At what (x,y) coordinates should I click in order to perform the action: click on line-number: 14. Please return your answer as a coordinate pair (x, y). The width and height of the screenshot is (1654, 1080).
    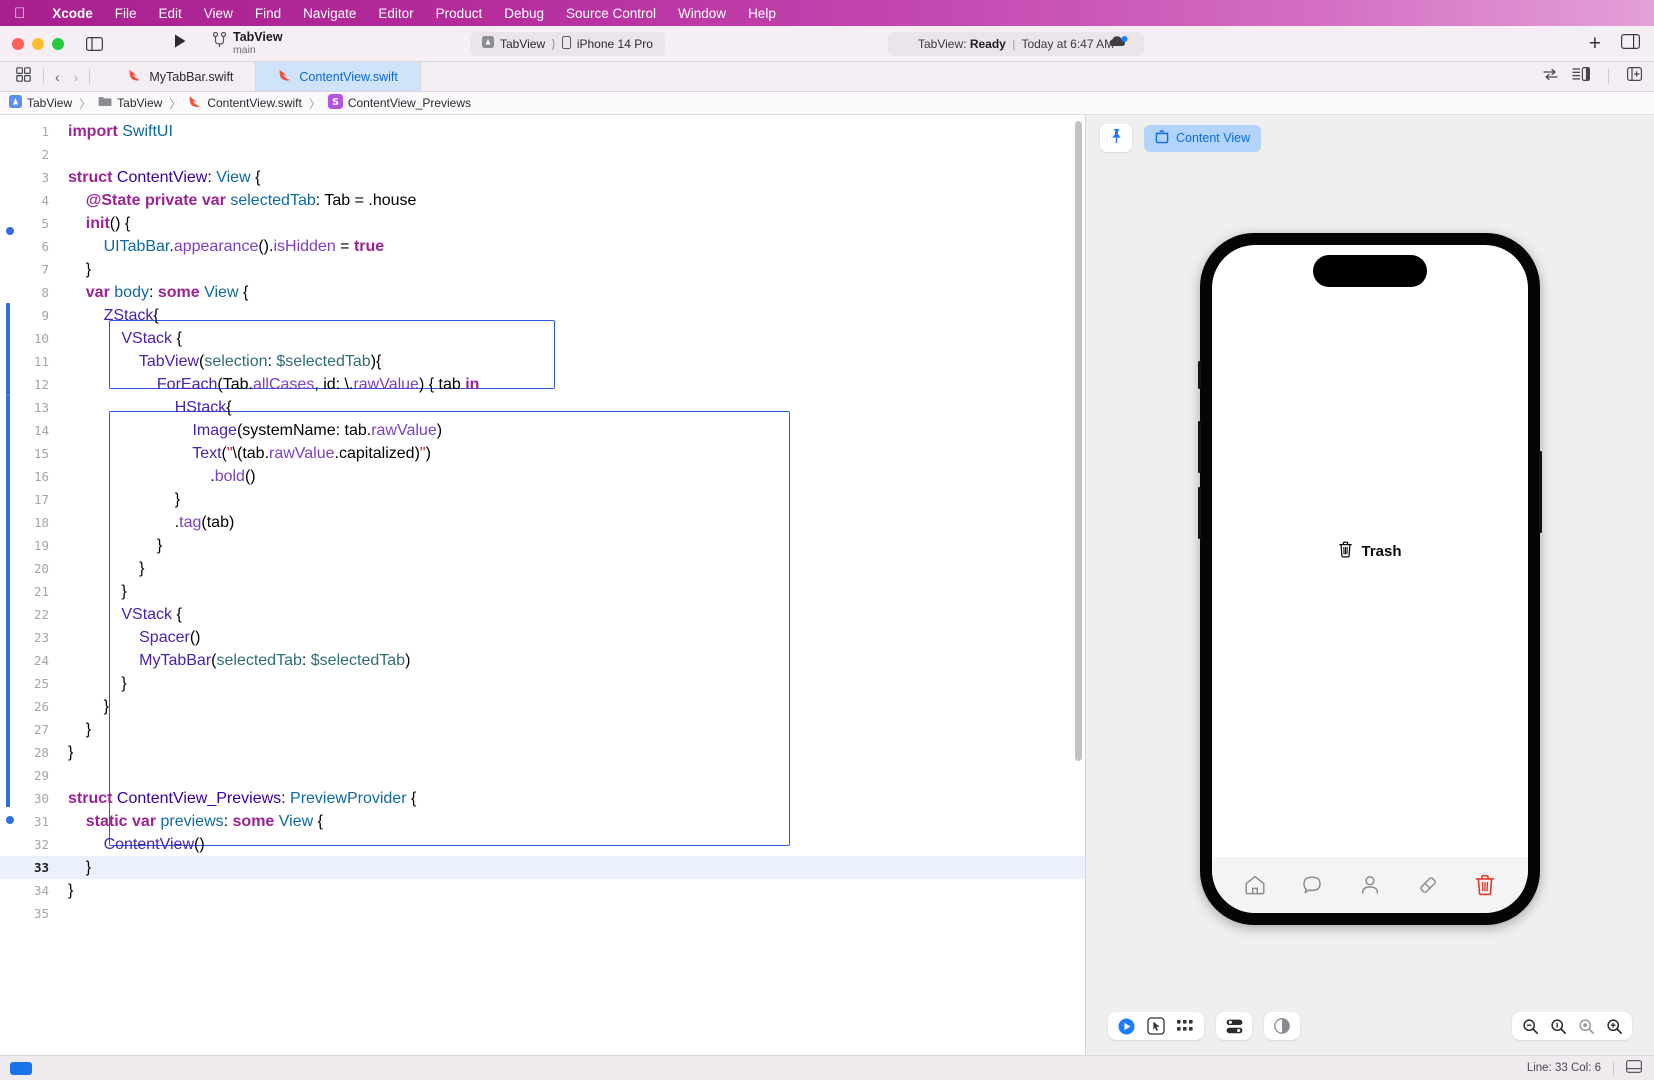
    Looking at the image, I should click on (41, 430).